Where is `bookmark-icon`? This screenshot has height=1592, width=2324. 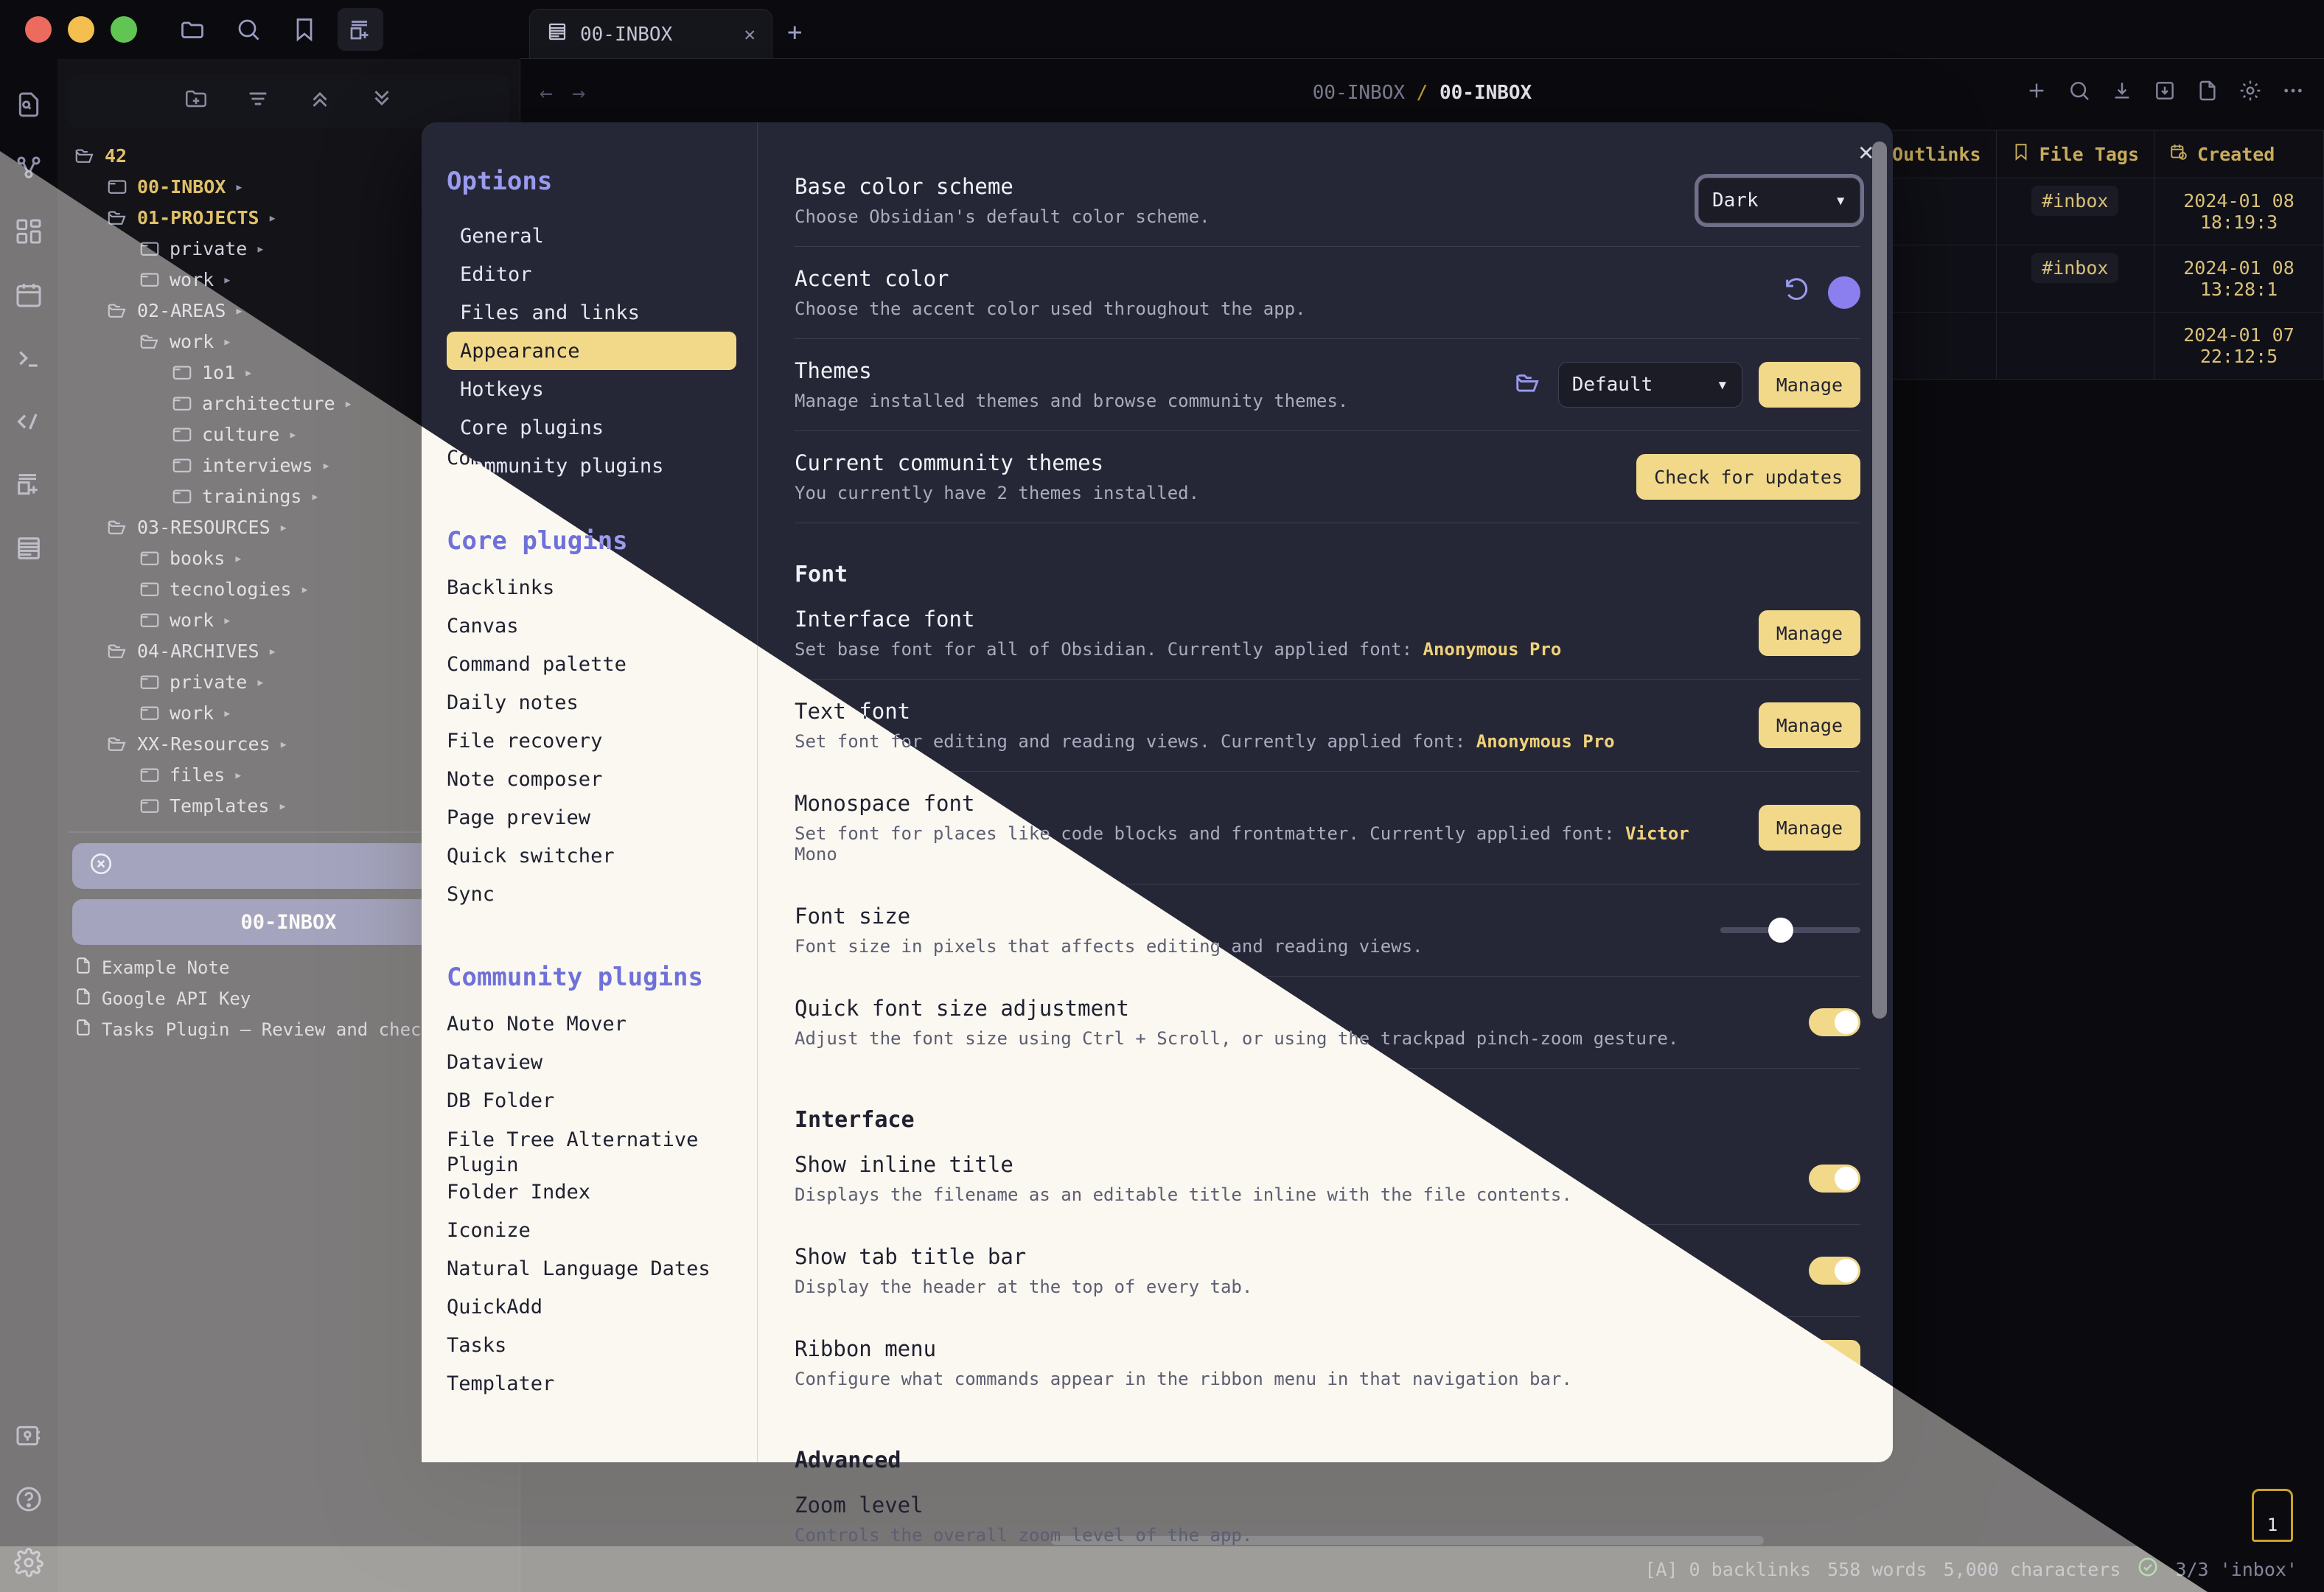
bookmark-icon is located at coordinates (304, 30).